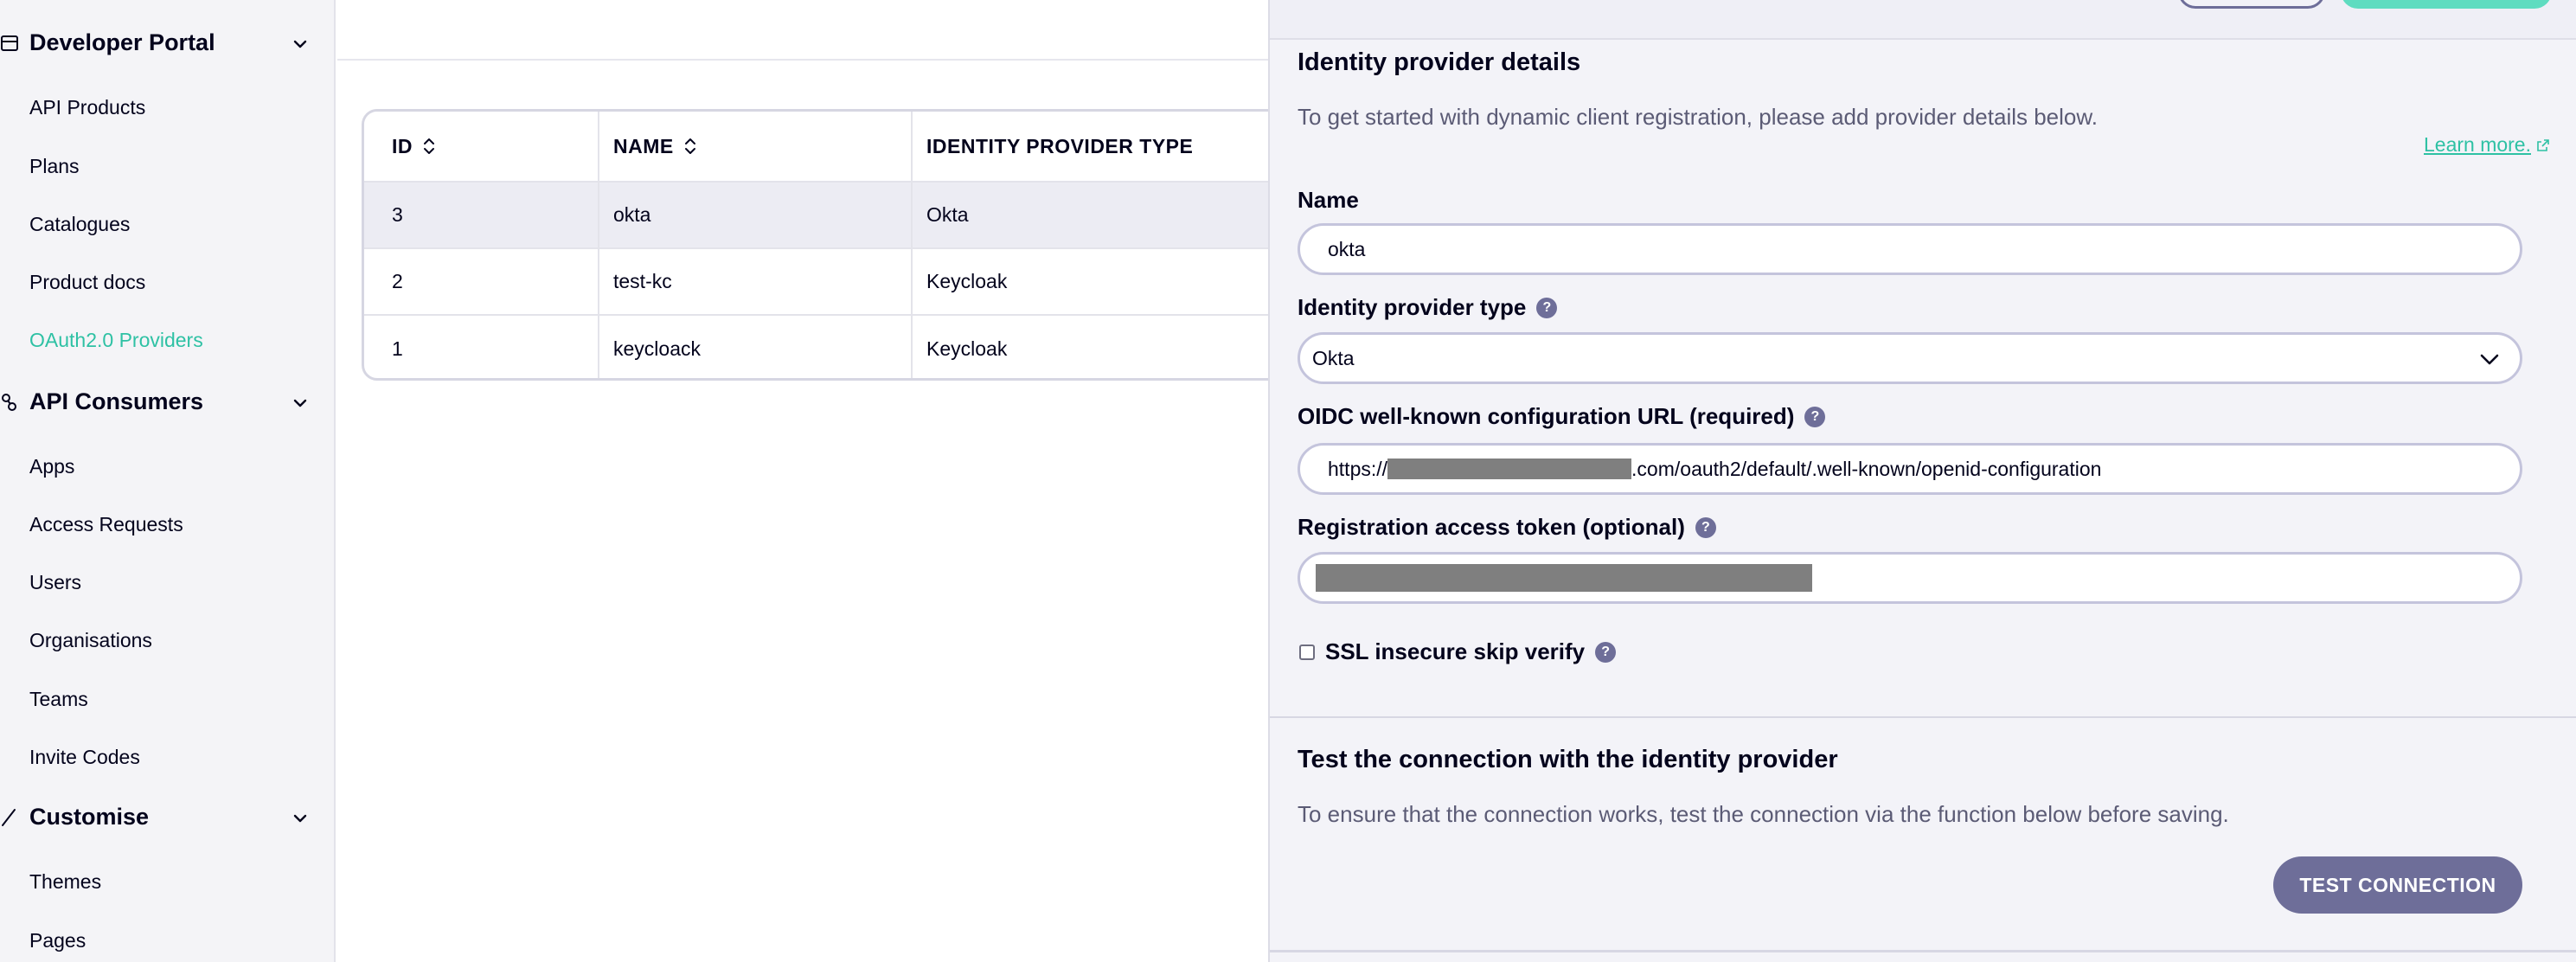 Image resolution: width=2576 pixels, height=962 pixels. Describe the element at coordinates (90, 640) in the screenshot. I see `sidebar-item-organisations: Organisations` at that location.